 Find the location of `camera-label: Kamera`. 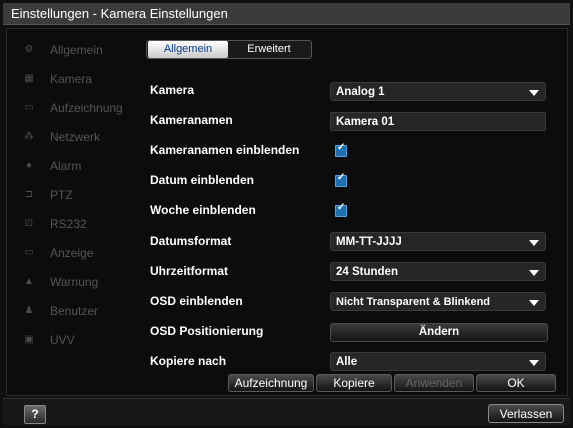

camera-label: Kamera is located at coordinates (172, 90).